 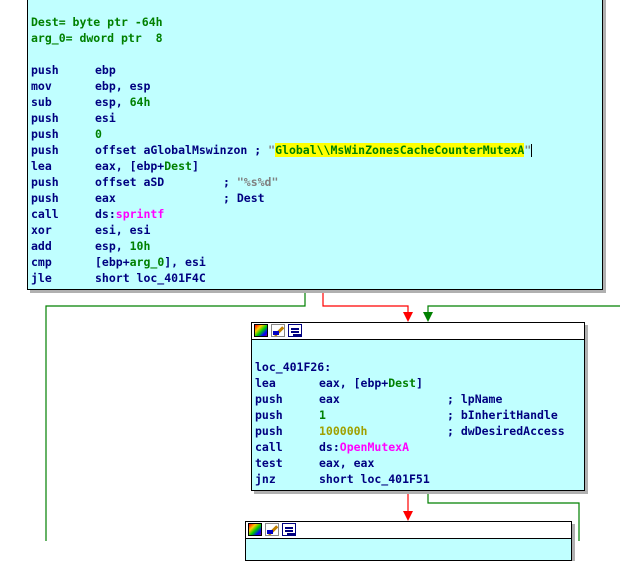 I want to click on edge-incoming-right, so click(x=523, y=311).